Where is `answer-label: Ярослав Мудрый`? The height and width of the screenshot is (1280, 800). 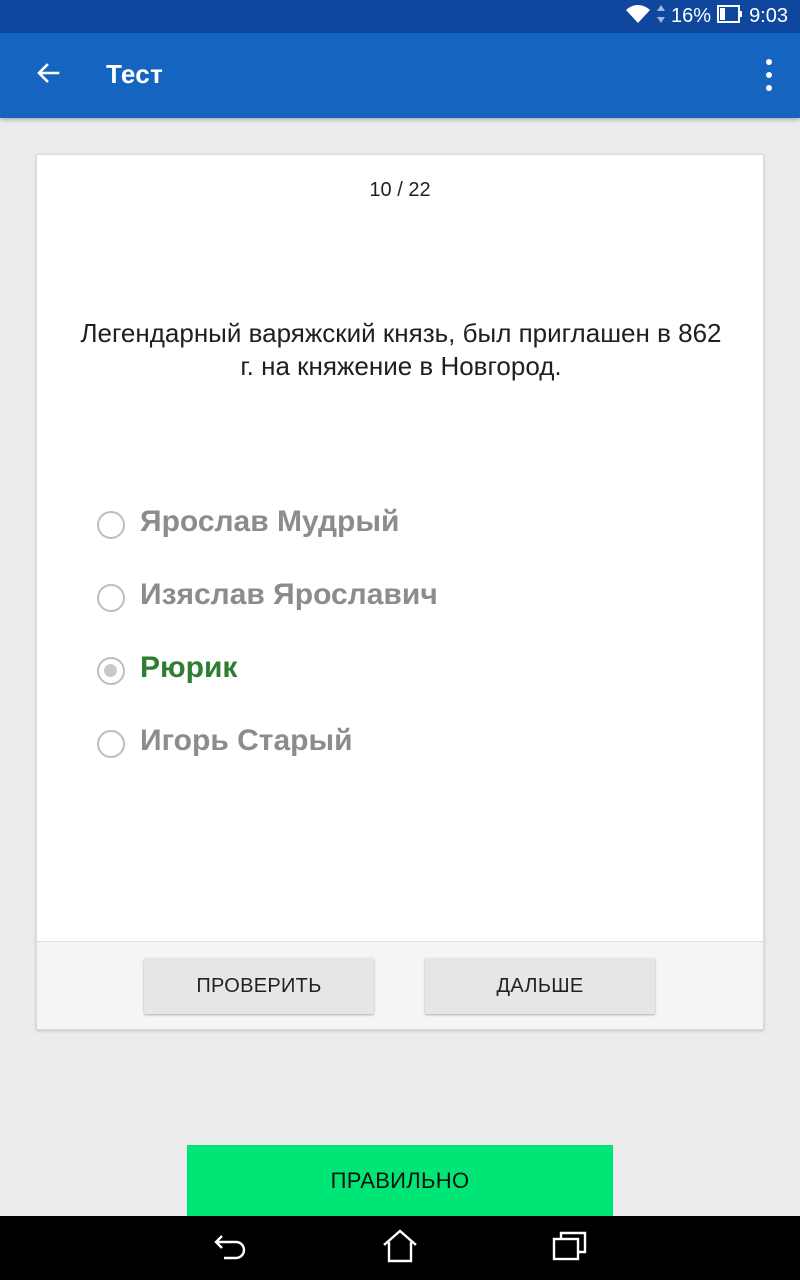 answer-label: Ярослав Мудрый is located at coordinates (270, 521).